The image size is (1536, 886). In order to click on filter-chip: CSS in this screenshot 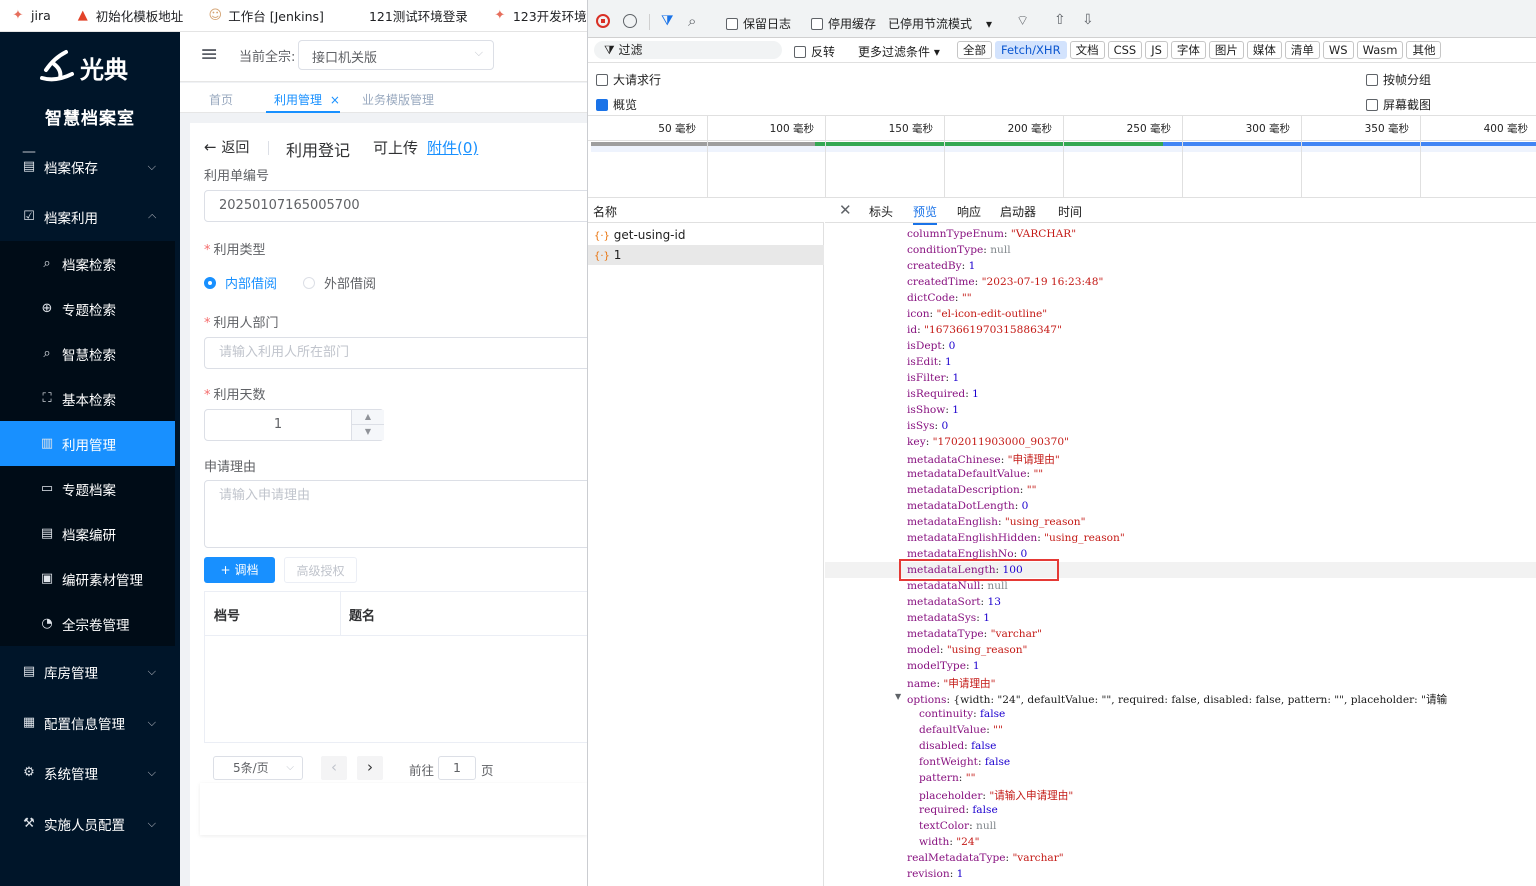, I will do `click(1125, 50)`.